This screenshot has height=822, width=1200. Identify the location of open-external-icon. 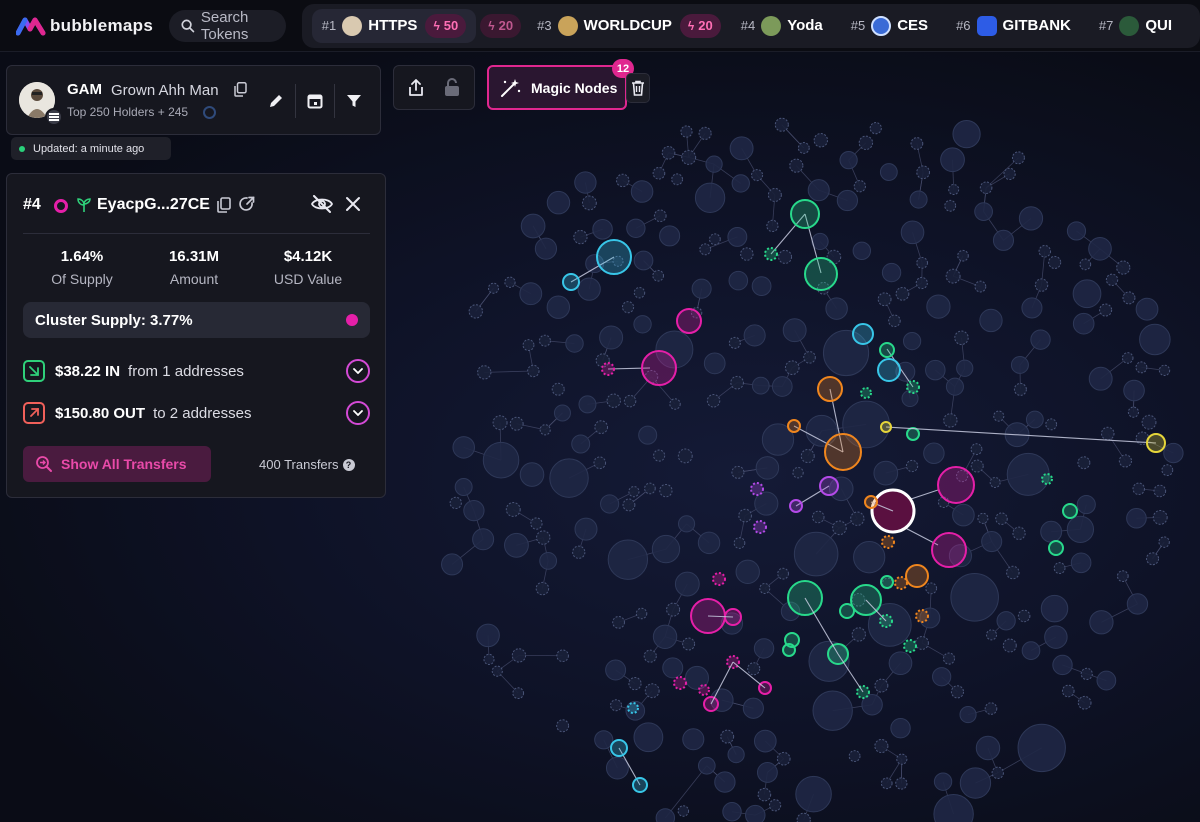
(247, 206).